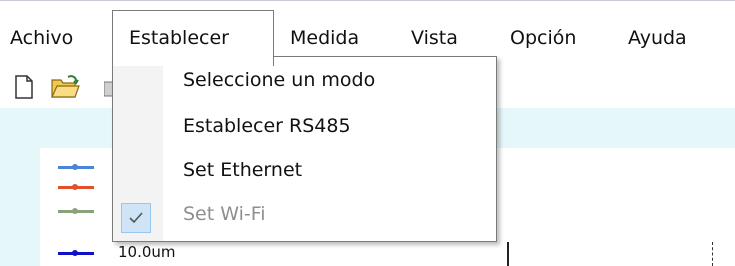 The image size is (735, 266). What do you see at coordinates (279, 80) in the screenshot?
I see `menu-item-seleccione-modo: Seleccione un modo` at bounding box center [279, 80].